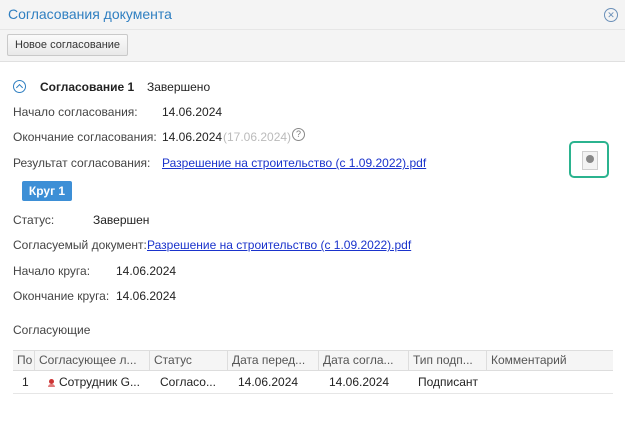  Describe the element at coordinates (121, 220) in the screenshot. I see `round-status-value: Завершен` at that location.